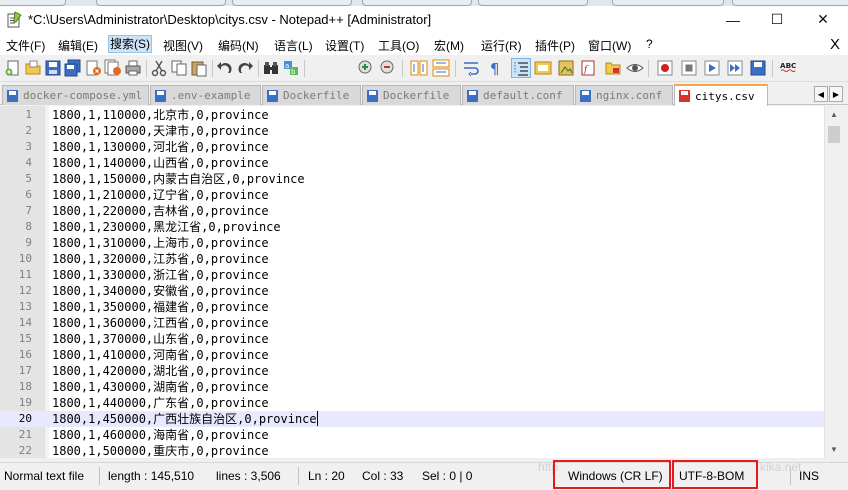 This screenshot has width=848, height=490. Describe the element at coordinates (160, 163) in the screenshot. I see `line-text: 1800,1,140000,山西省,0,province` at that location.